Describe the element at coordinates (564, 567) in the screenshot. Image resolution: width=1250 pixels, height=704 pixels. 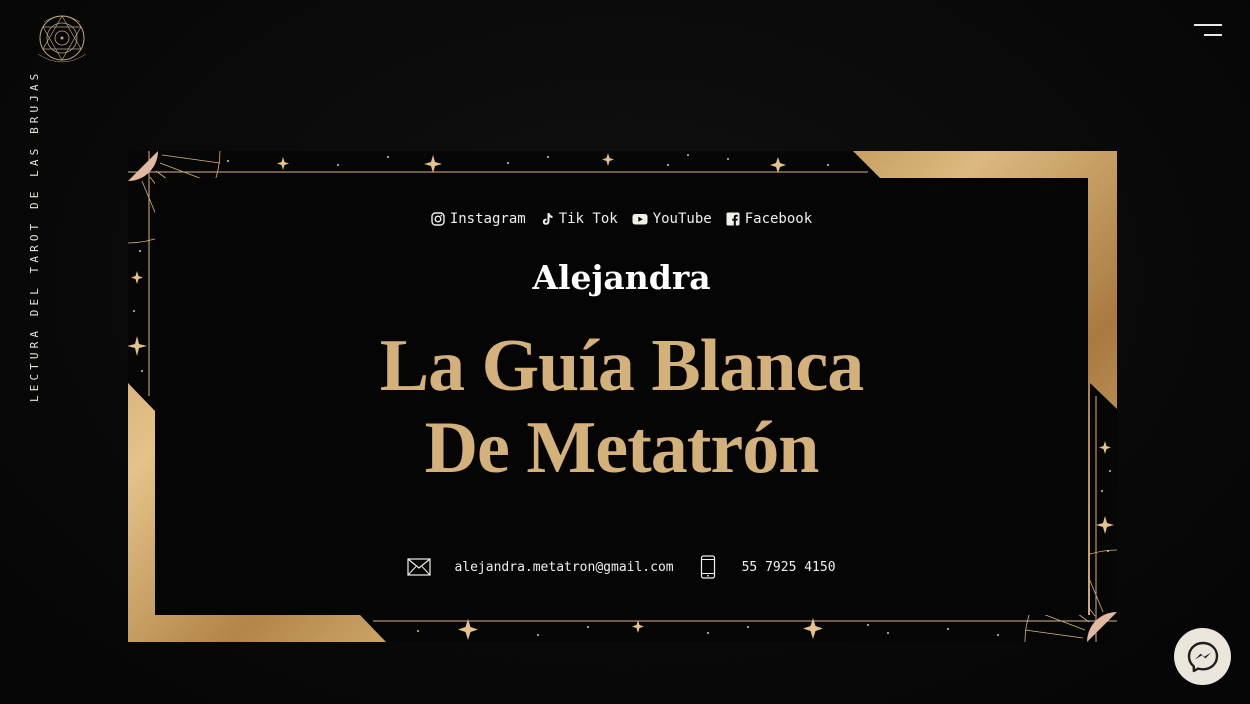
I see `email-text: alejandra.metatron@gmail.com` at that location.